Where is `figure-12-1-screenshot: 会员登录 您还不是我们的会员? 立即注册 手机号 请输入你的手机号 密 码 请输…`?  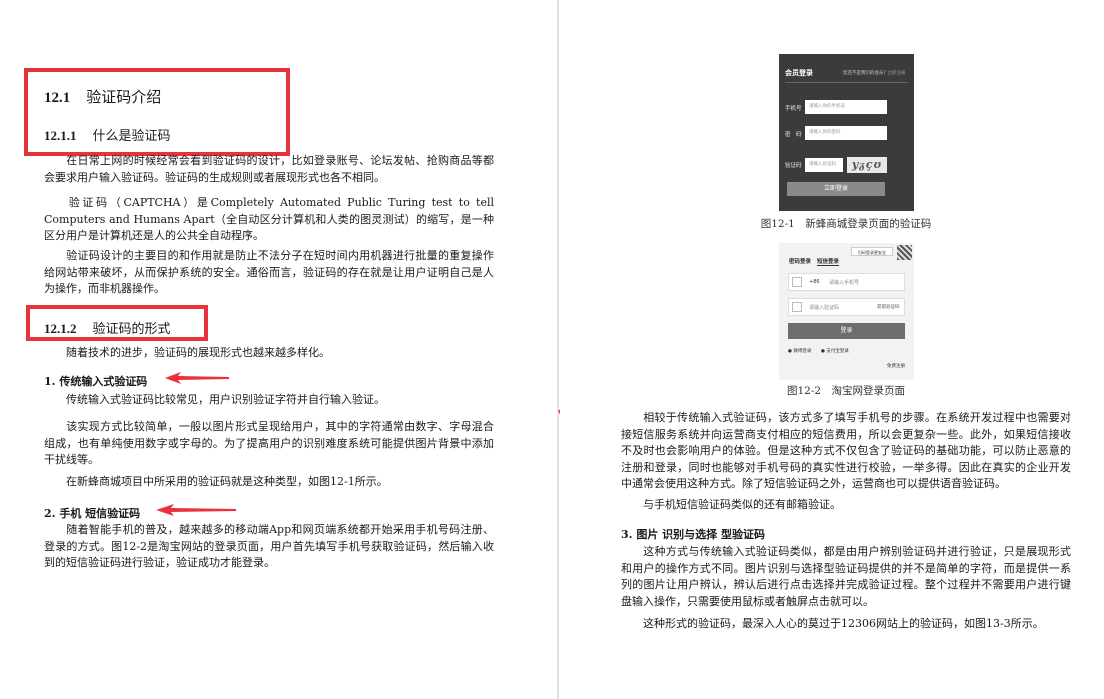
figure-12-1-screenshot: 会员登录 您还不是我们的会员? 立即注册 手机号 请输入你的手机号 密 码 请输… is located at coordinates (846, 132).